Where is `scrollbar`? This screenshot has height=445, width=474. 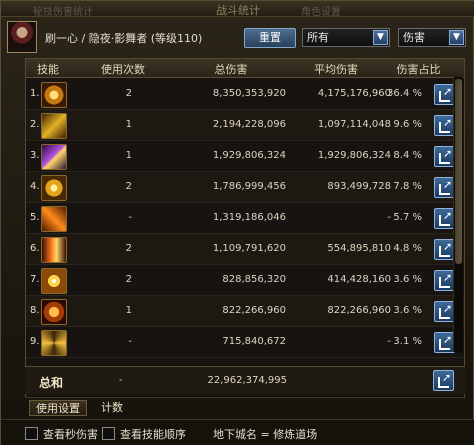
scrollbar is located at coordinates (458, 214).